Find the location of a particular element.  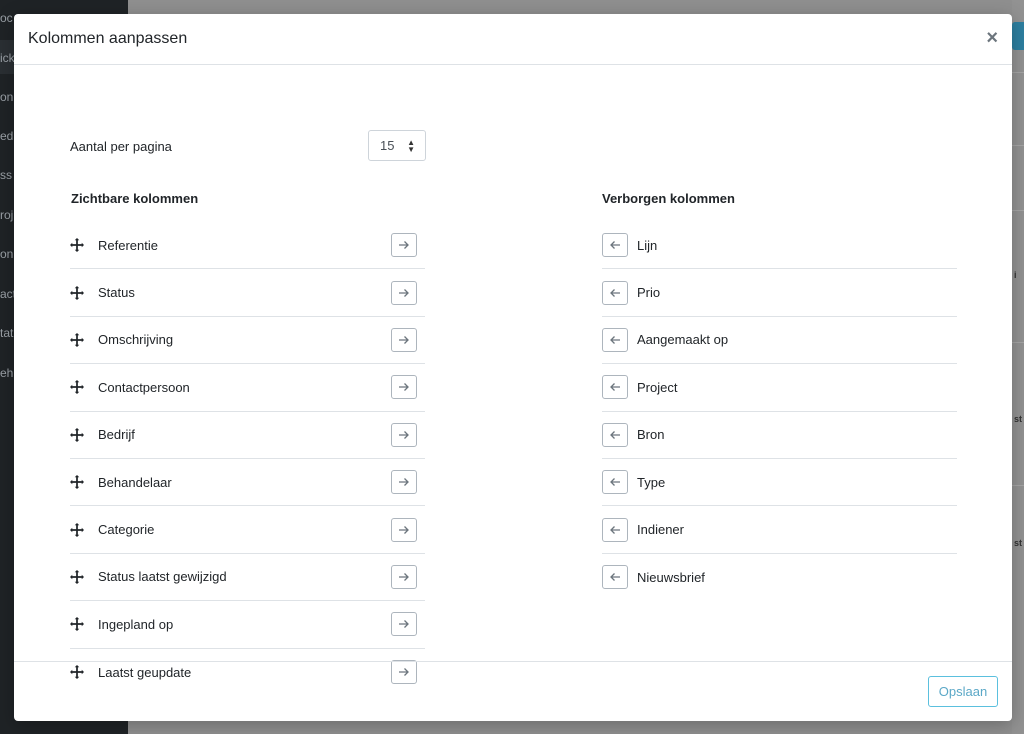

hidden-column-row: Nieuwsbrief is located at coordinates (779, 577).